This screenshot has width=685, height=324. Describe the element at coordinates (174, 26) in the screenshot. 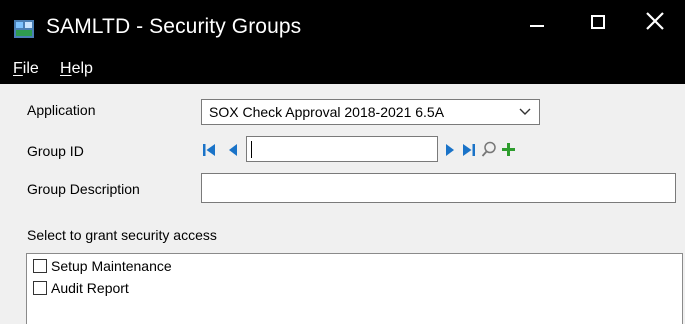

I see `window-title: SAMLTD - Security Groups` at that location.